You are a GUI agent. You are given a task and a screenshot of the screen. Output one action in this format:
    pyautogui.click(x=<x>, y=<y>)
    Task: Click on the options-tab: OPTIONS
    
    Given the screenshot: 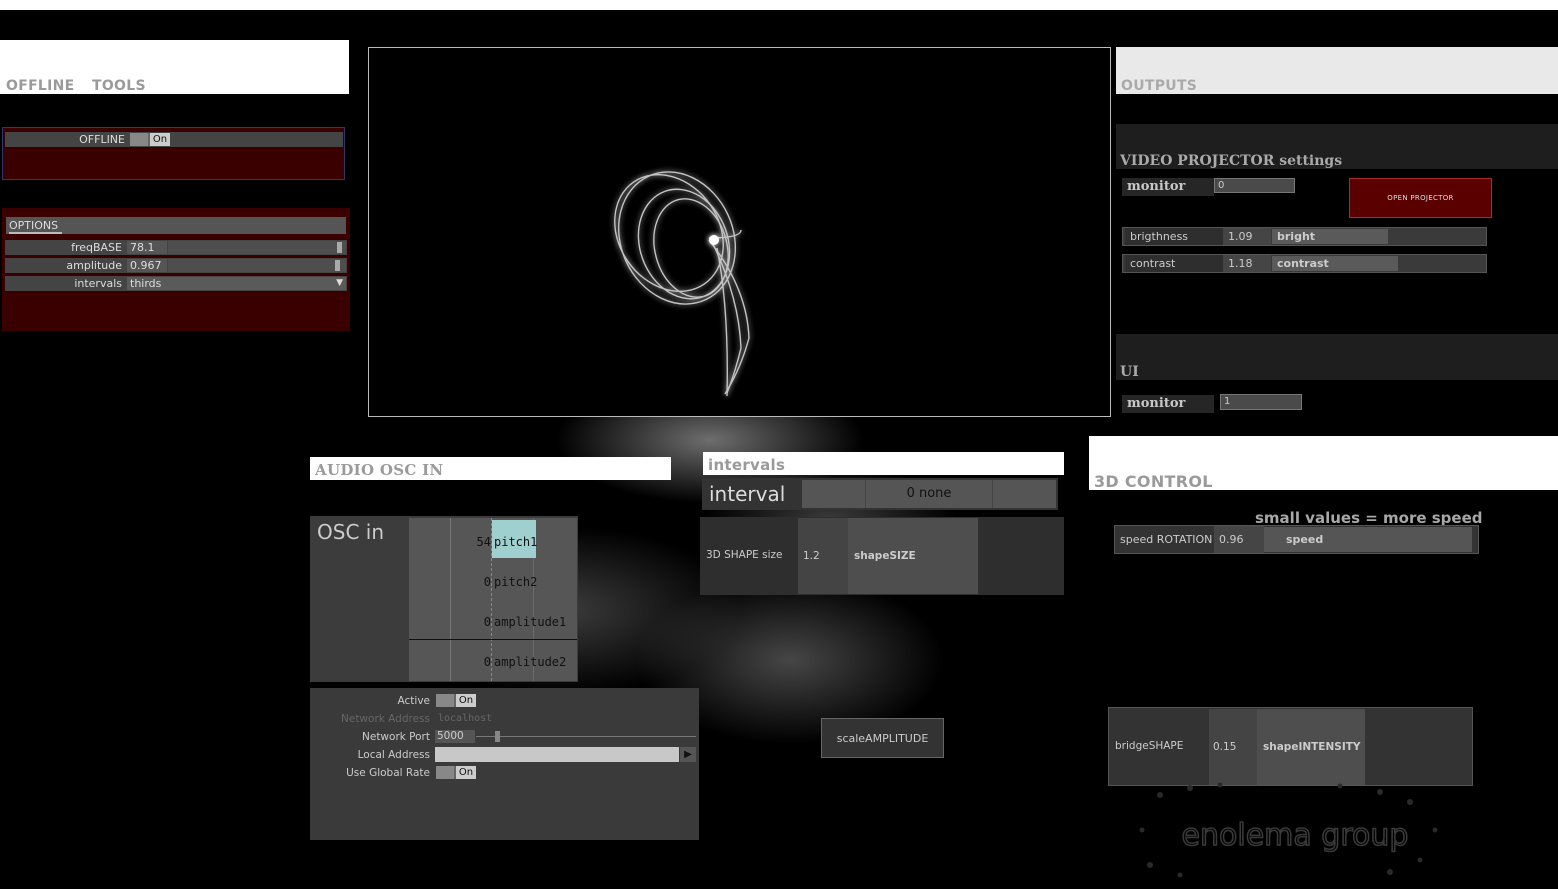 What is the action you would take?
    pyautogui.click(x=36, y=226)
    